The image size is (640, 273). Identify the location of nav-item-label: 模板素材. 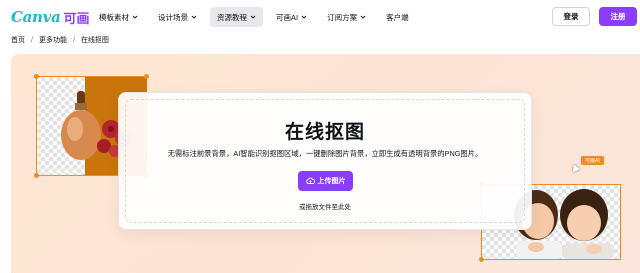
(114, 17).